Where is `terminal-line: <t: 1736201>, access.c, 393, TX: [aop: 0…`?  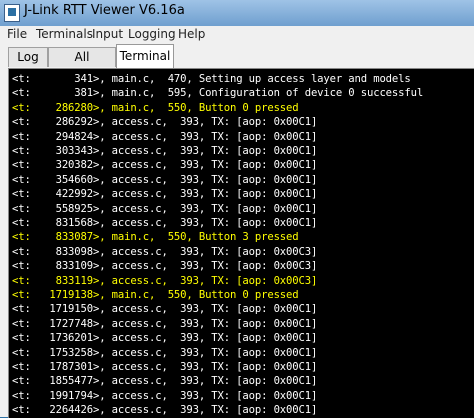
terminal-line: <t: 1736201>, access.c, 393, TX: [aop: 0… is located at coordinates (165, 338).